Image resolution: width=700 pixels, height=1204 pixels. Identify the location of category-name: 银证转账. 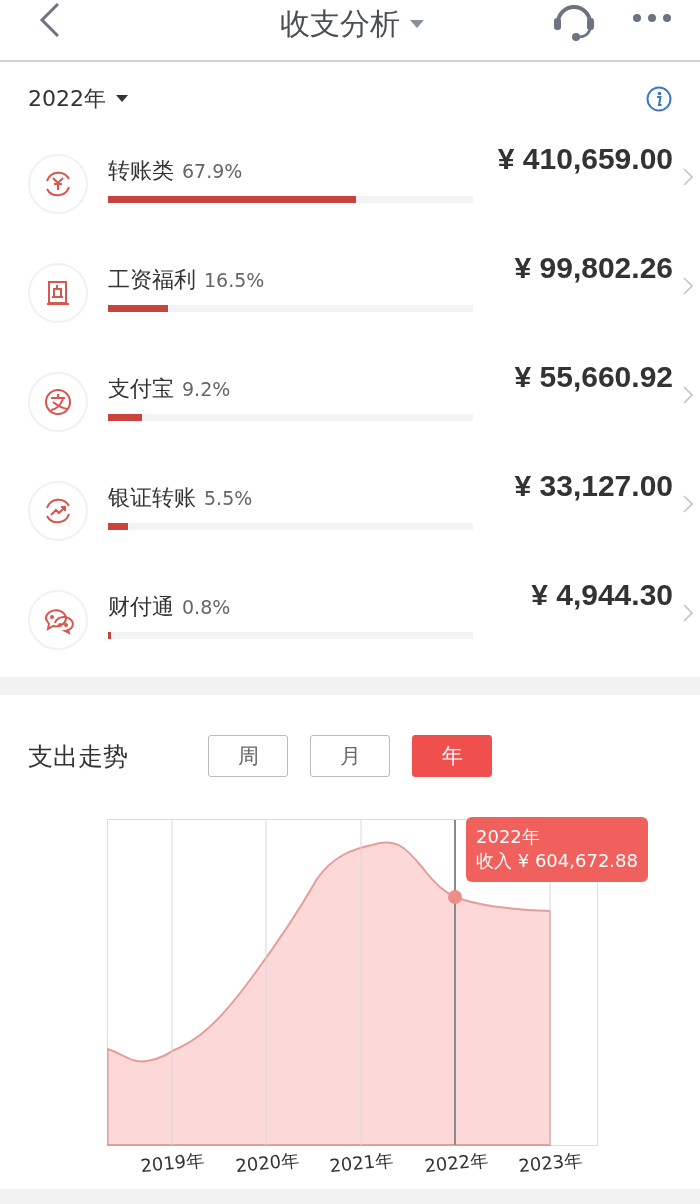
(152, 498).